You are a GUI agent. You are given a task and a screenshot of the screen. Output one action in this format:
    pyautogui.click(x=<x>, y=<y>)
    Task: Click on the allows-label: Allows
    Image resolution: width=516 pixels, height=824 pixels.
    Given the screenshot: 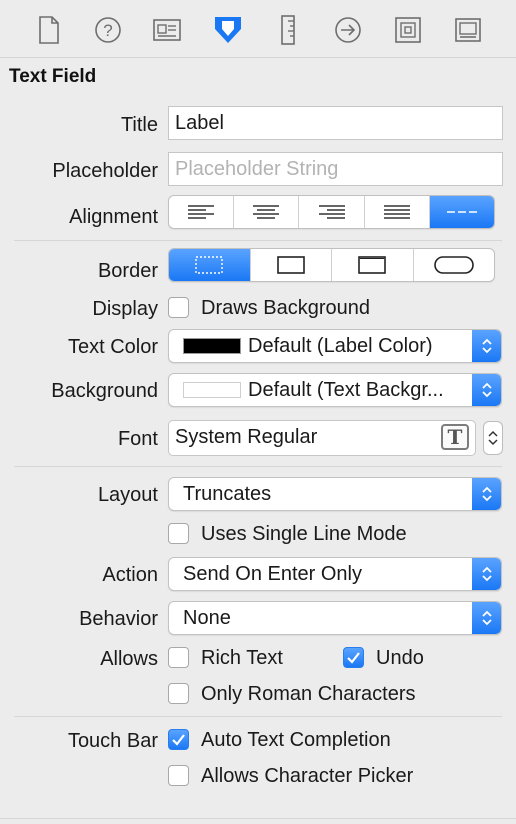 What is the action you would take?
    pyautogui.click(x=129, y=659)
    